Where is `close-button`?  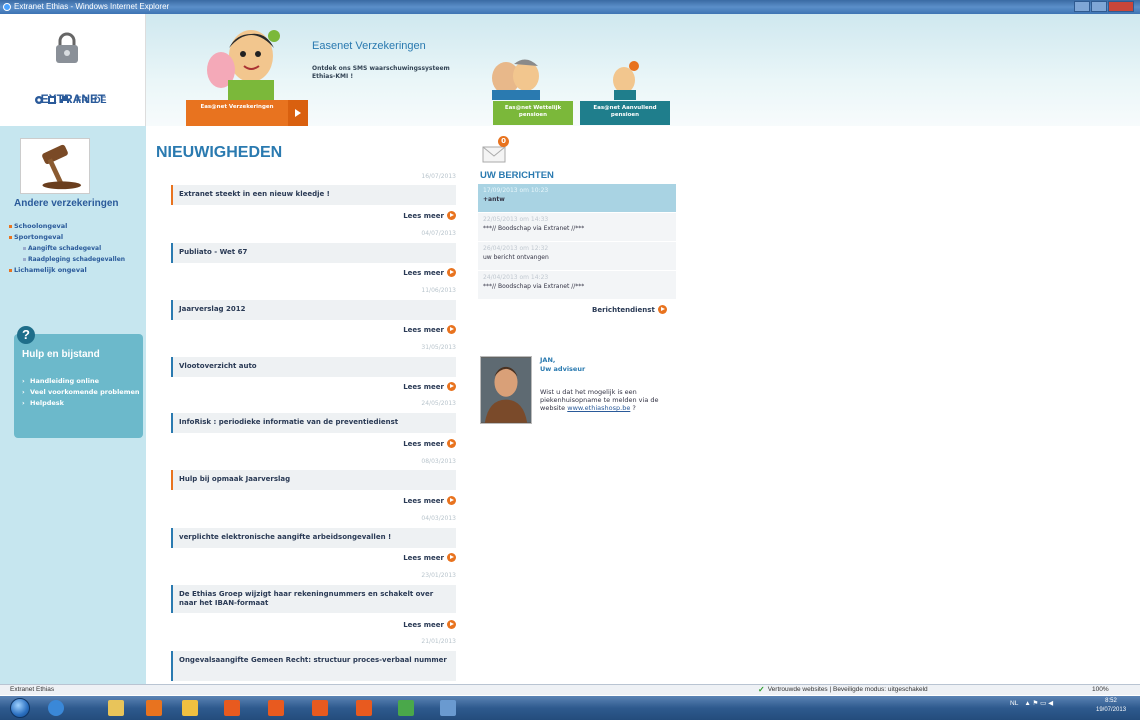
close-button is located at coordinates (1121, 6).